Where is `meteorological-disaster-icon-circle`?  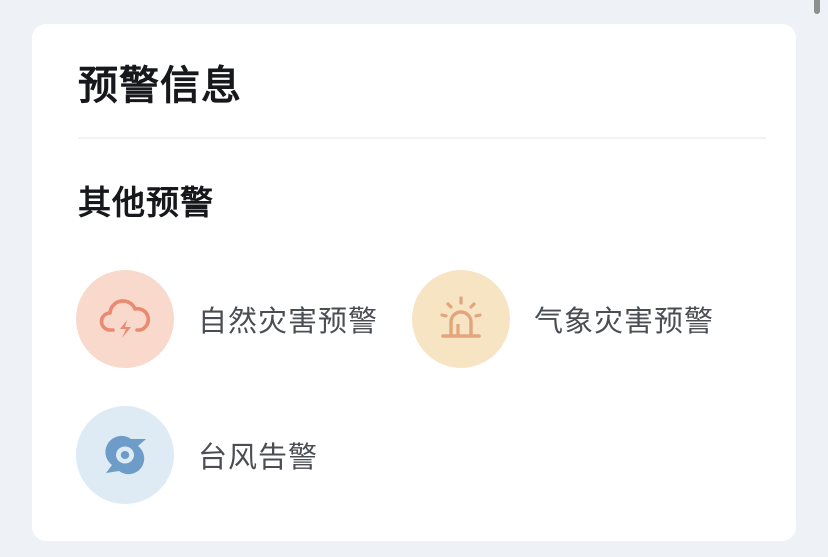 meteorological-disaster-icon-circle is located at coordinates (461, 319).